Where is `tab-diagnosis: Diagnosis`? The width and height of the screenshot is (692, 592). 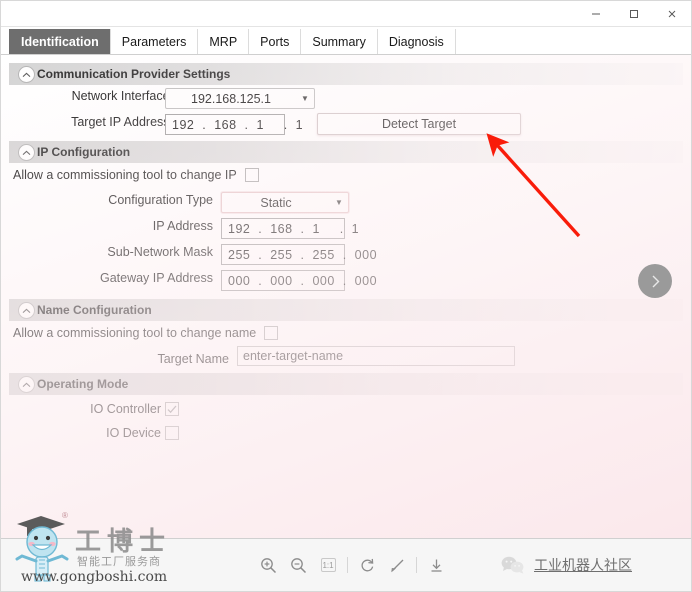 tab-diagnosis: Diagnosis is located at coordinates (416, 41).